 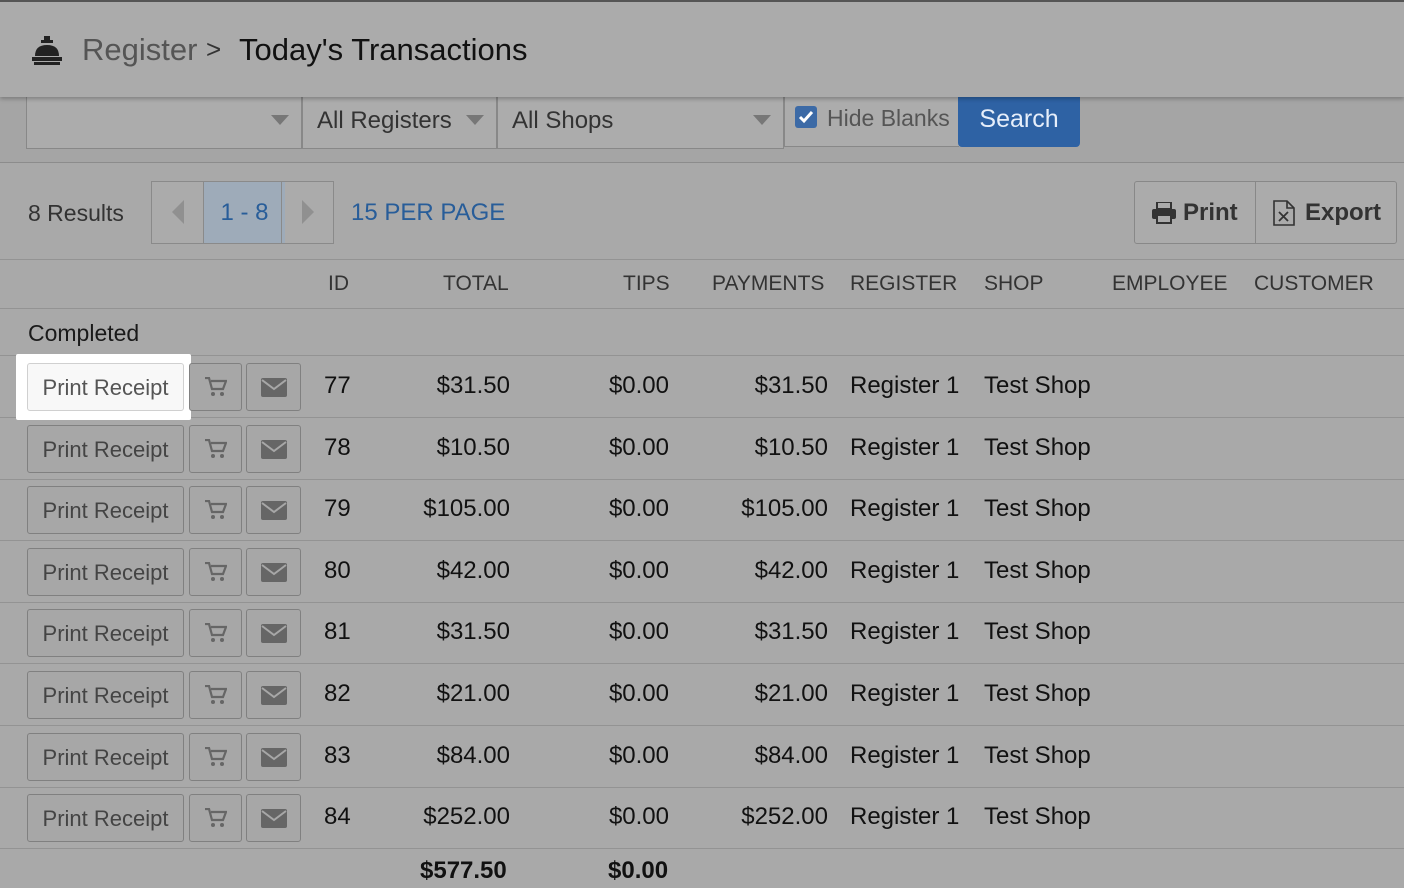 What do you see at coordinates (1014, 284) in the screenshot?
I see `column-header-shop: SHOP` at bounding box center [1014, 284].